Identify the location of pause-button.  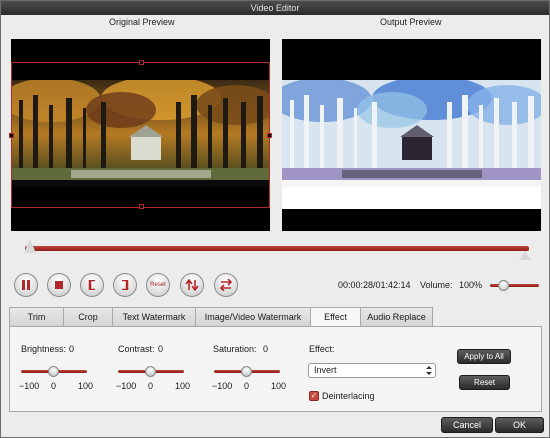
(26, 285).